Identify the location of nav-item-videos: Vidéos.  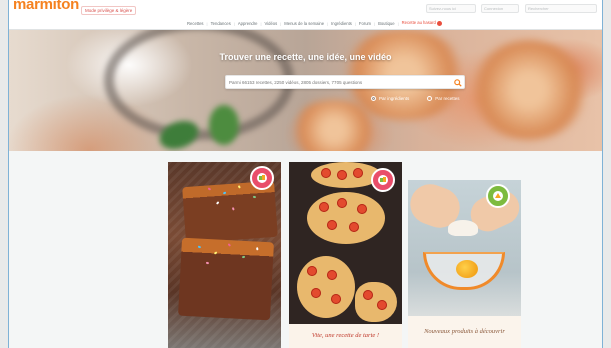
(271, 23).